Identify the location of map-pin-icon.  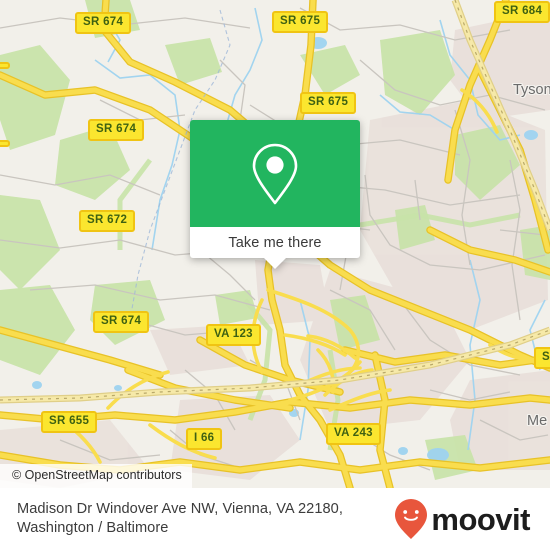
(275, 173).